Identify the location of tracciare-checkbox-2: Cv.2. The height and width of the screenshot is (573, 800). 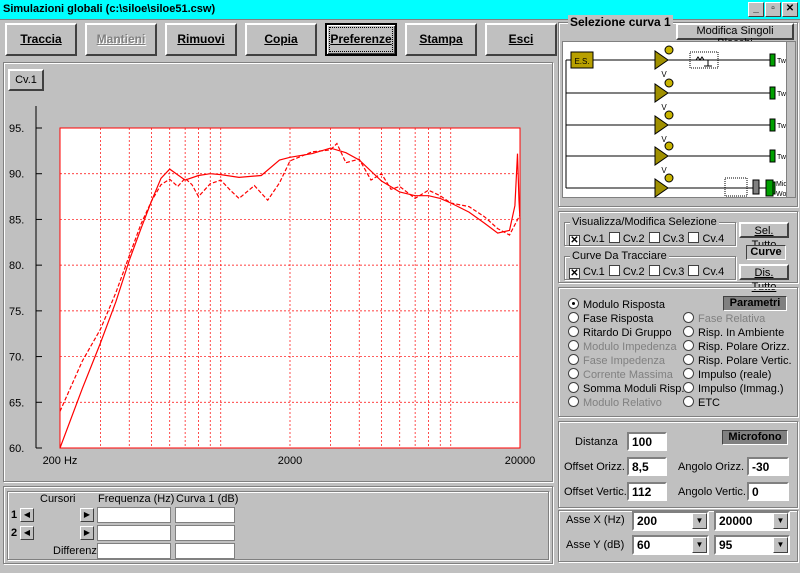
(626, 271).